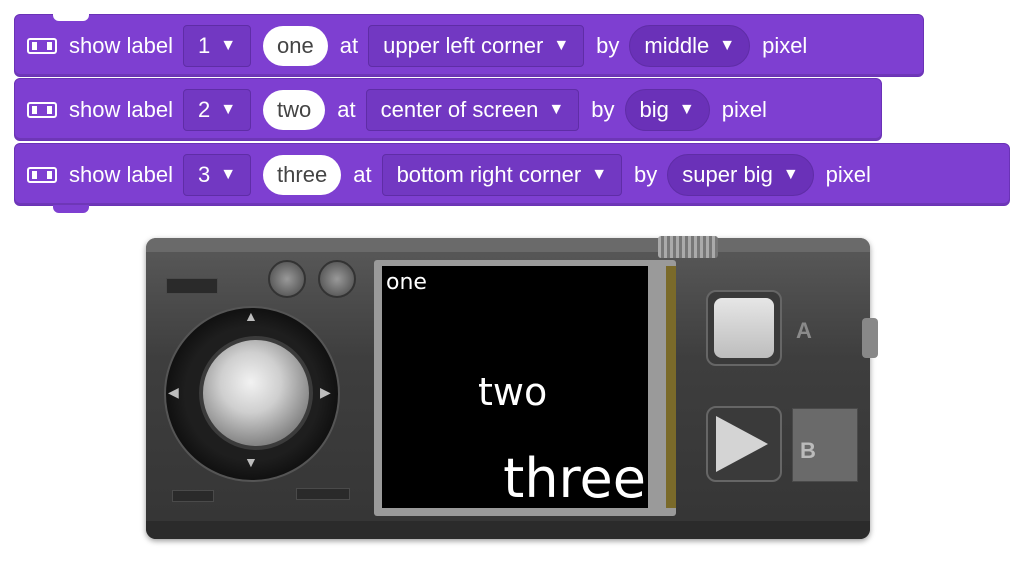  I want to click on label-text-input: three, so click(302, 174).